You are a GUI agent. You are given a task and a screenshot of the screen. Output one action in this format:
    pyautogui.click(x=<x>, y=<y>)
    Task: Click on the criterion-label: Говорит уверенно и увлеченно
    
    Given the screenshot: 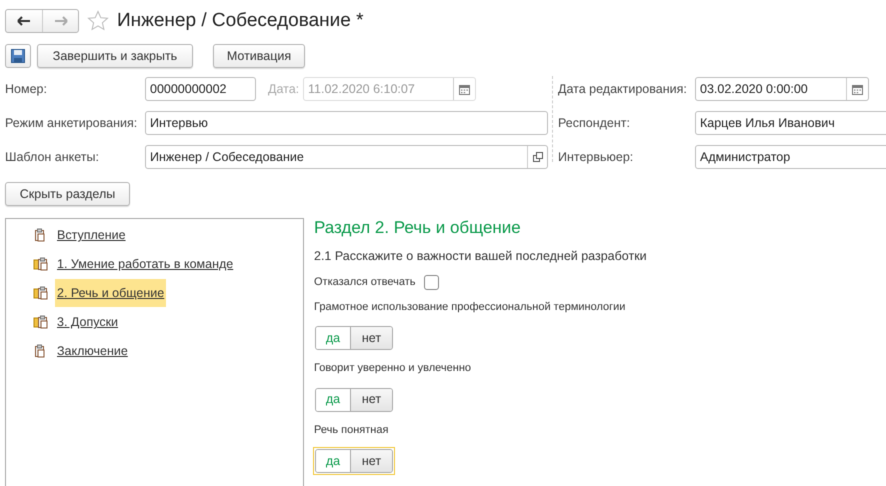 What is the action you would take?
    pyautogui.click(x=393, y=368)
    